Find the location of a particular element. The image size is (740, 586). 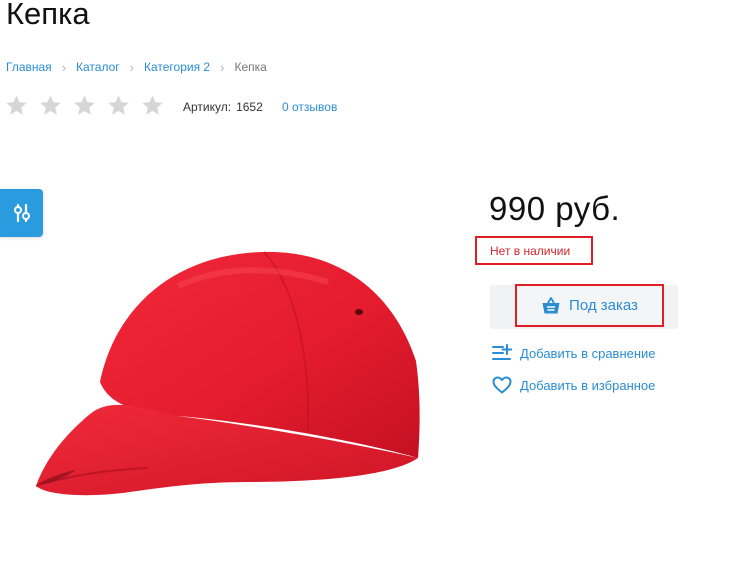

breadcrumb-item-category: Категория 2 is located at coordinates (177, 67).